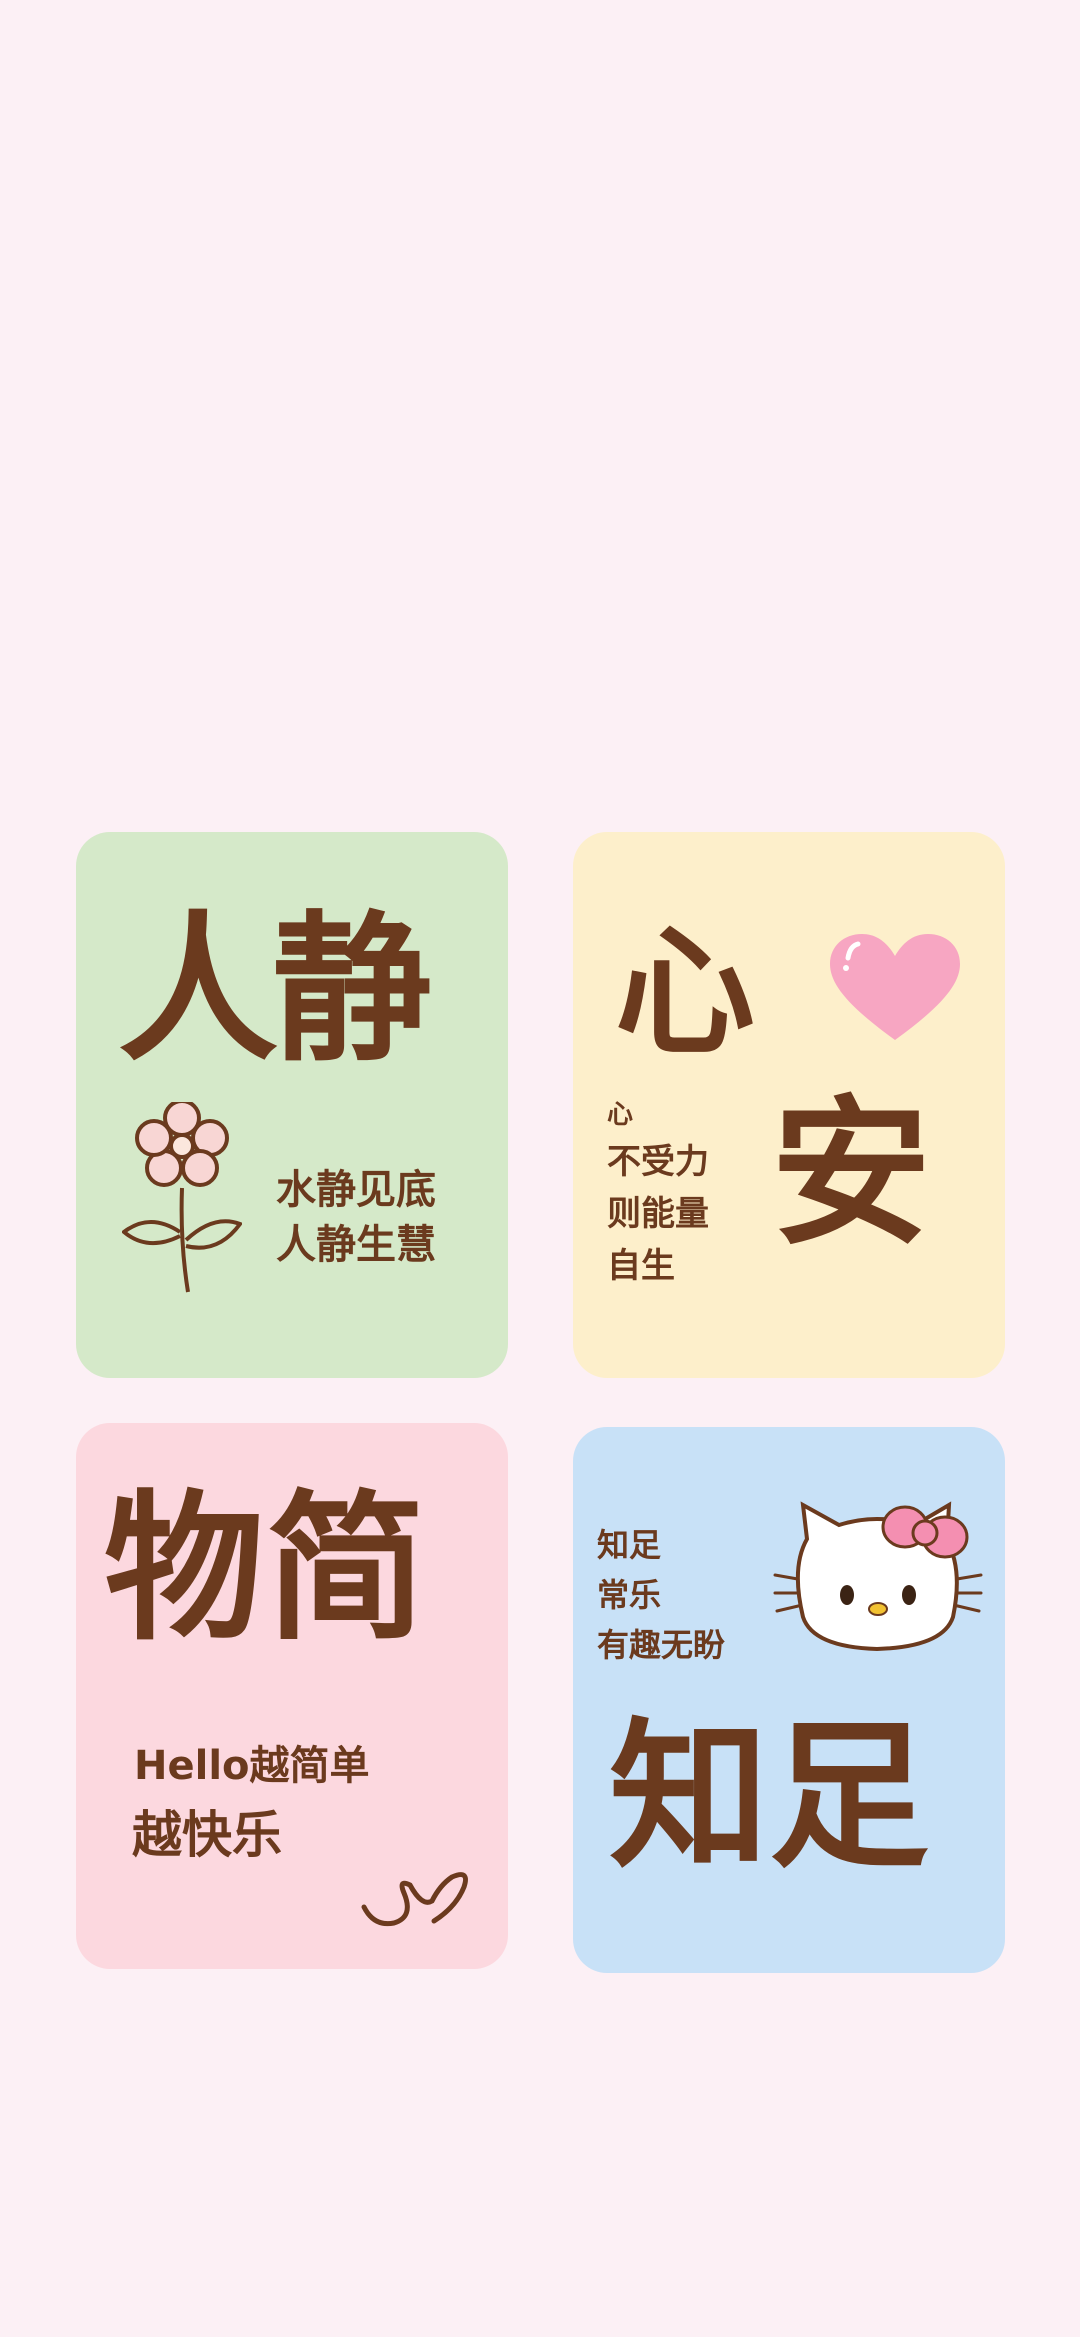  What do you see at coordinates (769, 1796) in the screenshot?
I see `card4-title: 知足` at bounding box center [769, 1796].